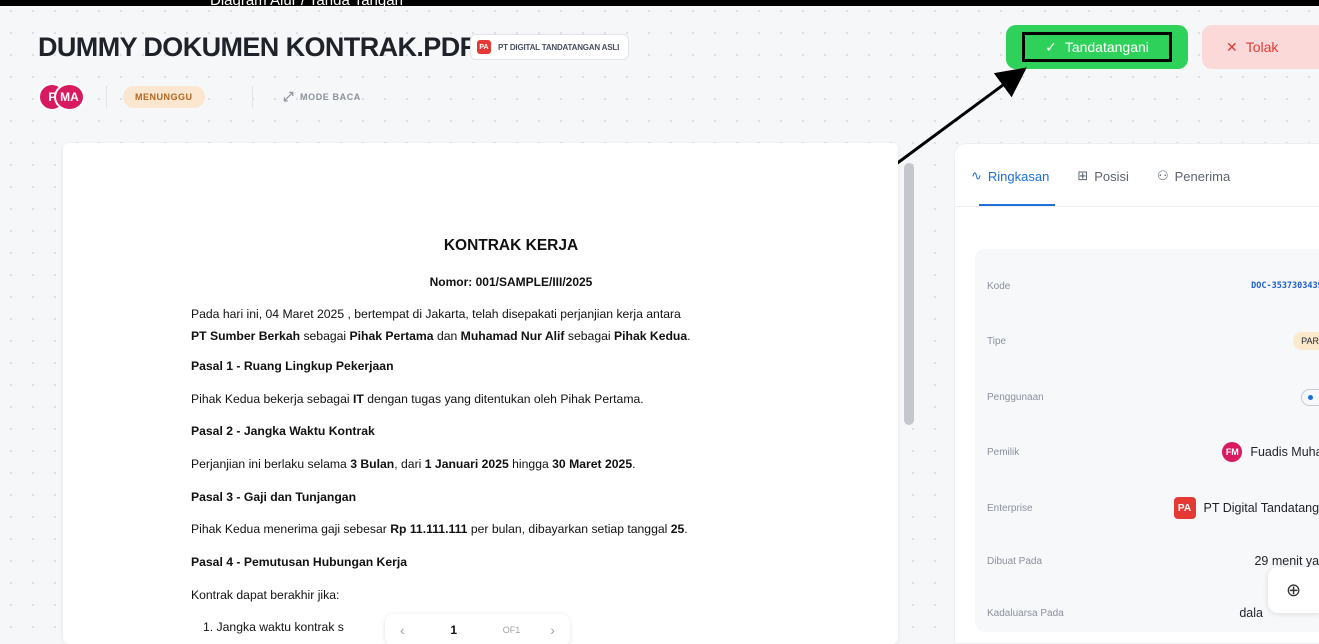 The image size is (1319, 644). What do you see at coordinates (288, 96) in the screenshot?
I see `expand-icon: ⤢` at bounding box center [288, 96].